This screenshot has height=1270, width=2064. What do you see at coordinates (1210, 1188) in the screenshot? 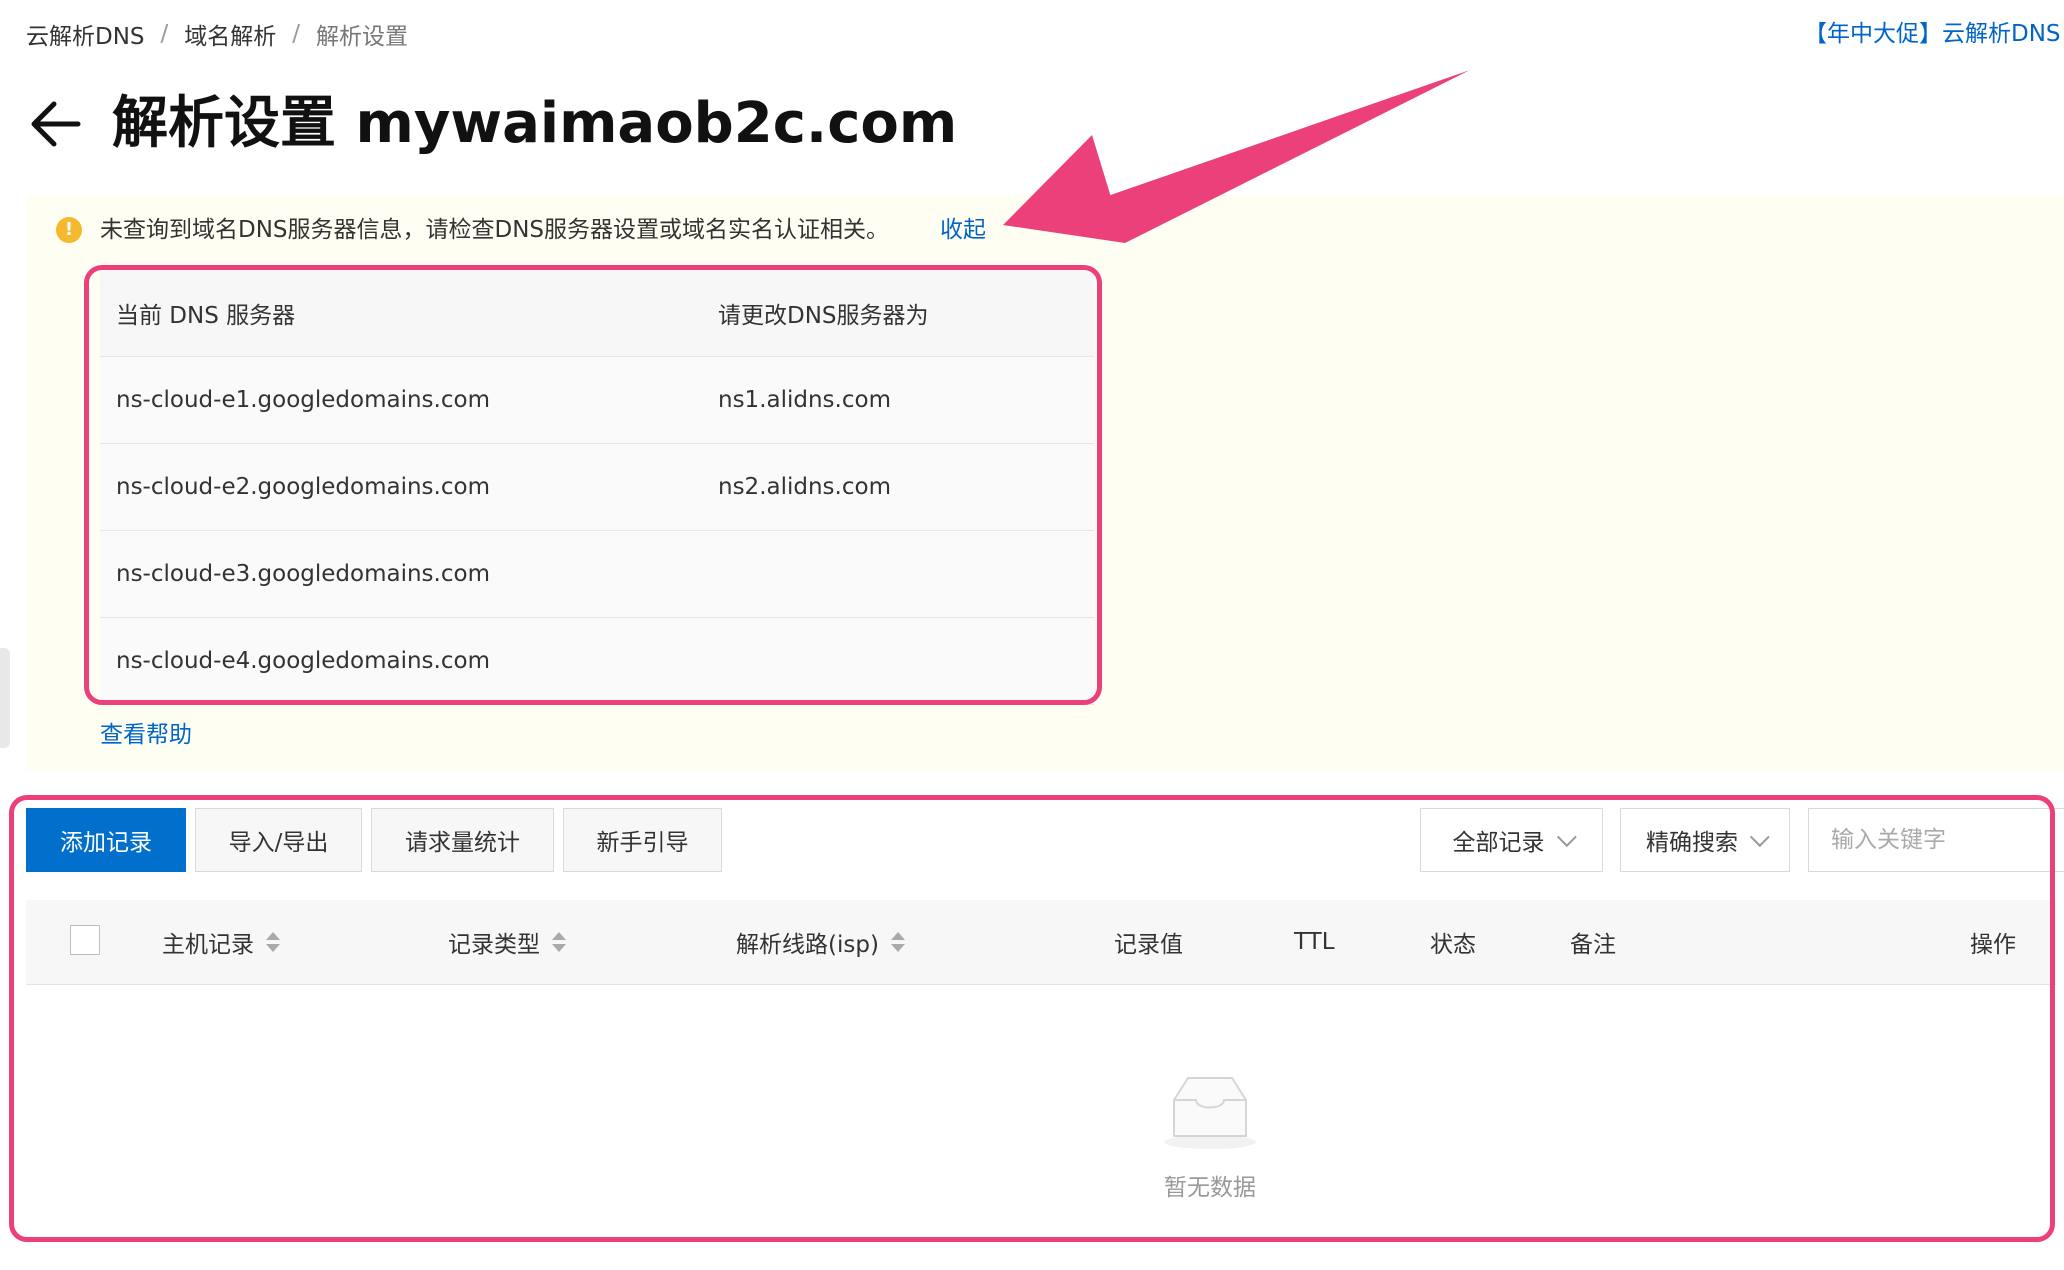
I see `empty-state-text: 暂无数据` at bounding box center [1210, 1188].